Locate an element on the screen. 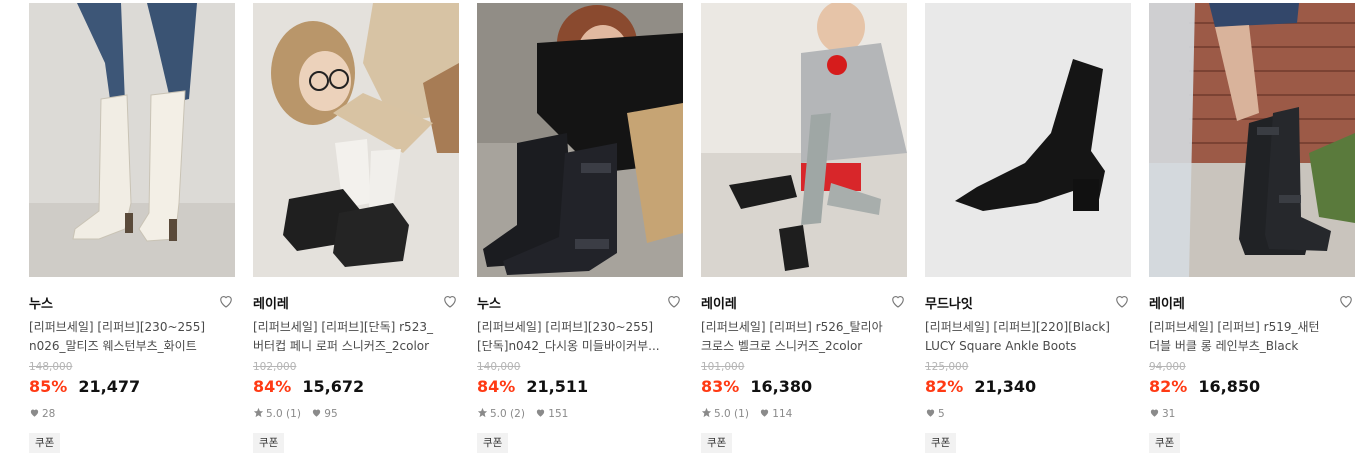  like-count: 114 is located at coordinates (782, 414).